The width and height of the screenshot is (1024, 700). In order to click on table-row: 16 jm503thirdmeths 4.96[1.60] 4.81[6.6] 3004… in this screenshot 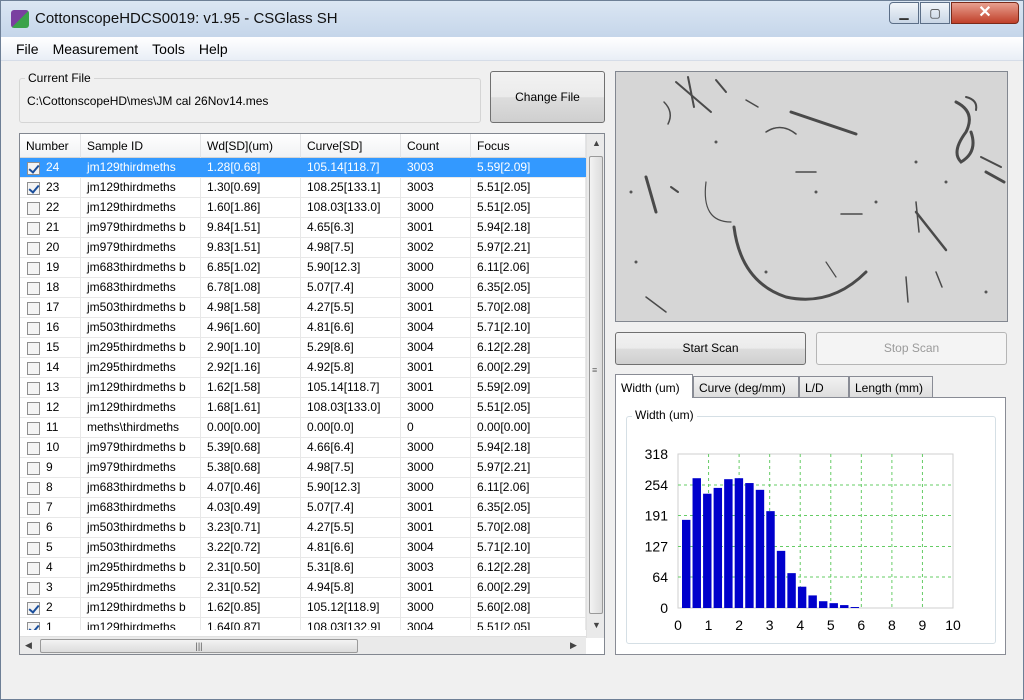, I will do `click(303, 328)`.